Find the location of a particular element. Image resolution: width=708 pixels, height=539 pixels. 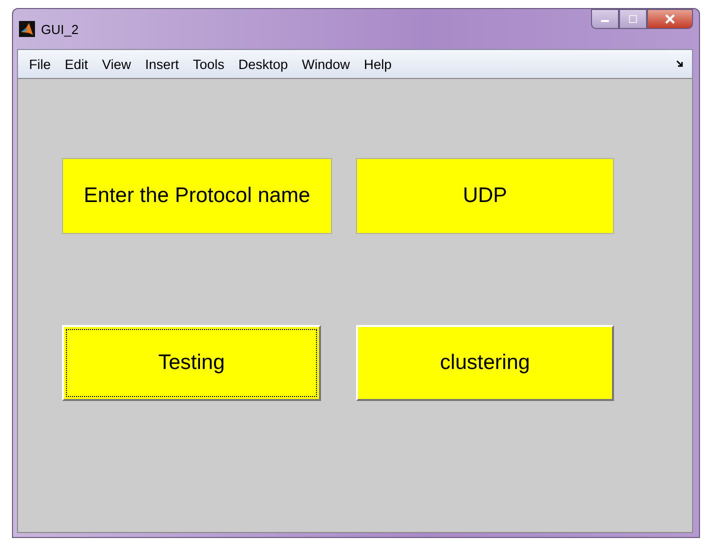

menu-item: View is located at coordinates (116, 64).